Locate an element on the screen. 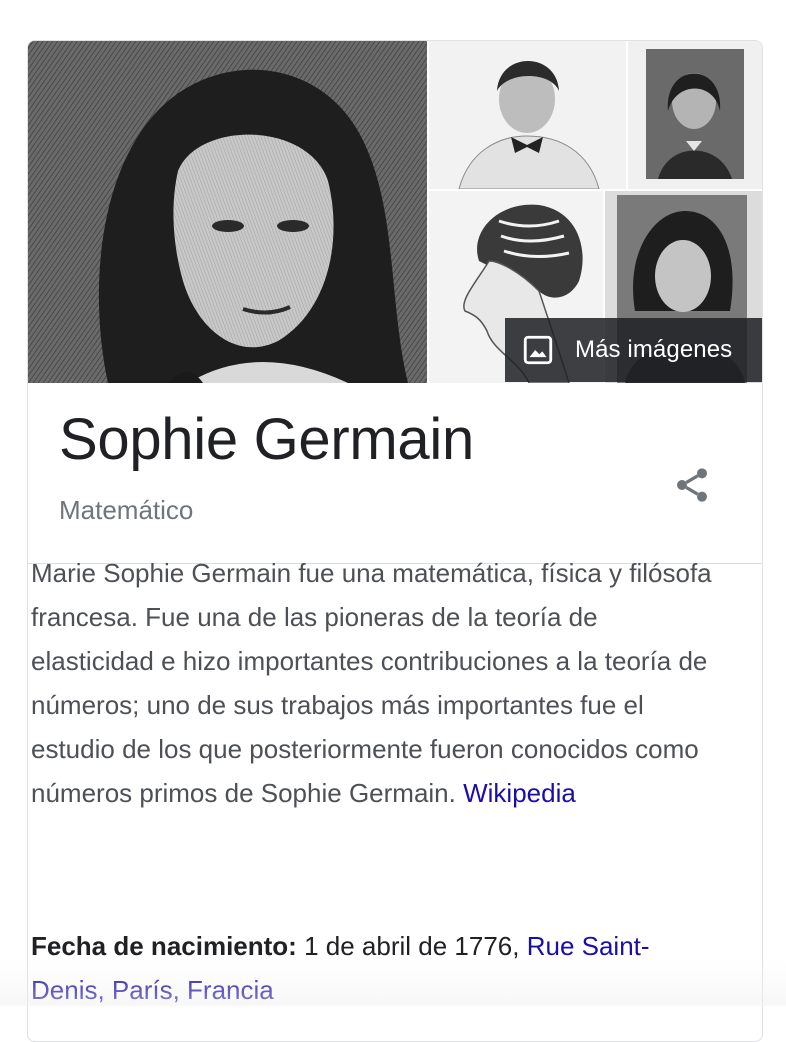 This screenshot has height=1042, width=786. entity-subtitle: Matemático is located at coordinates (126, 510).